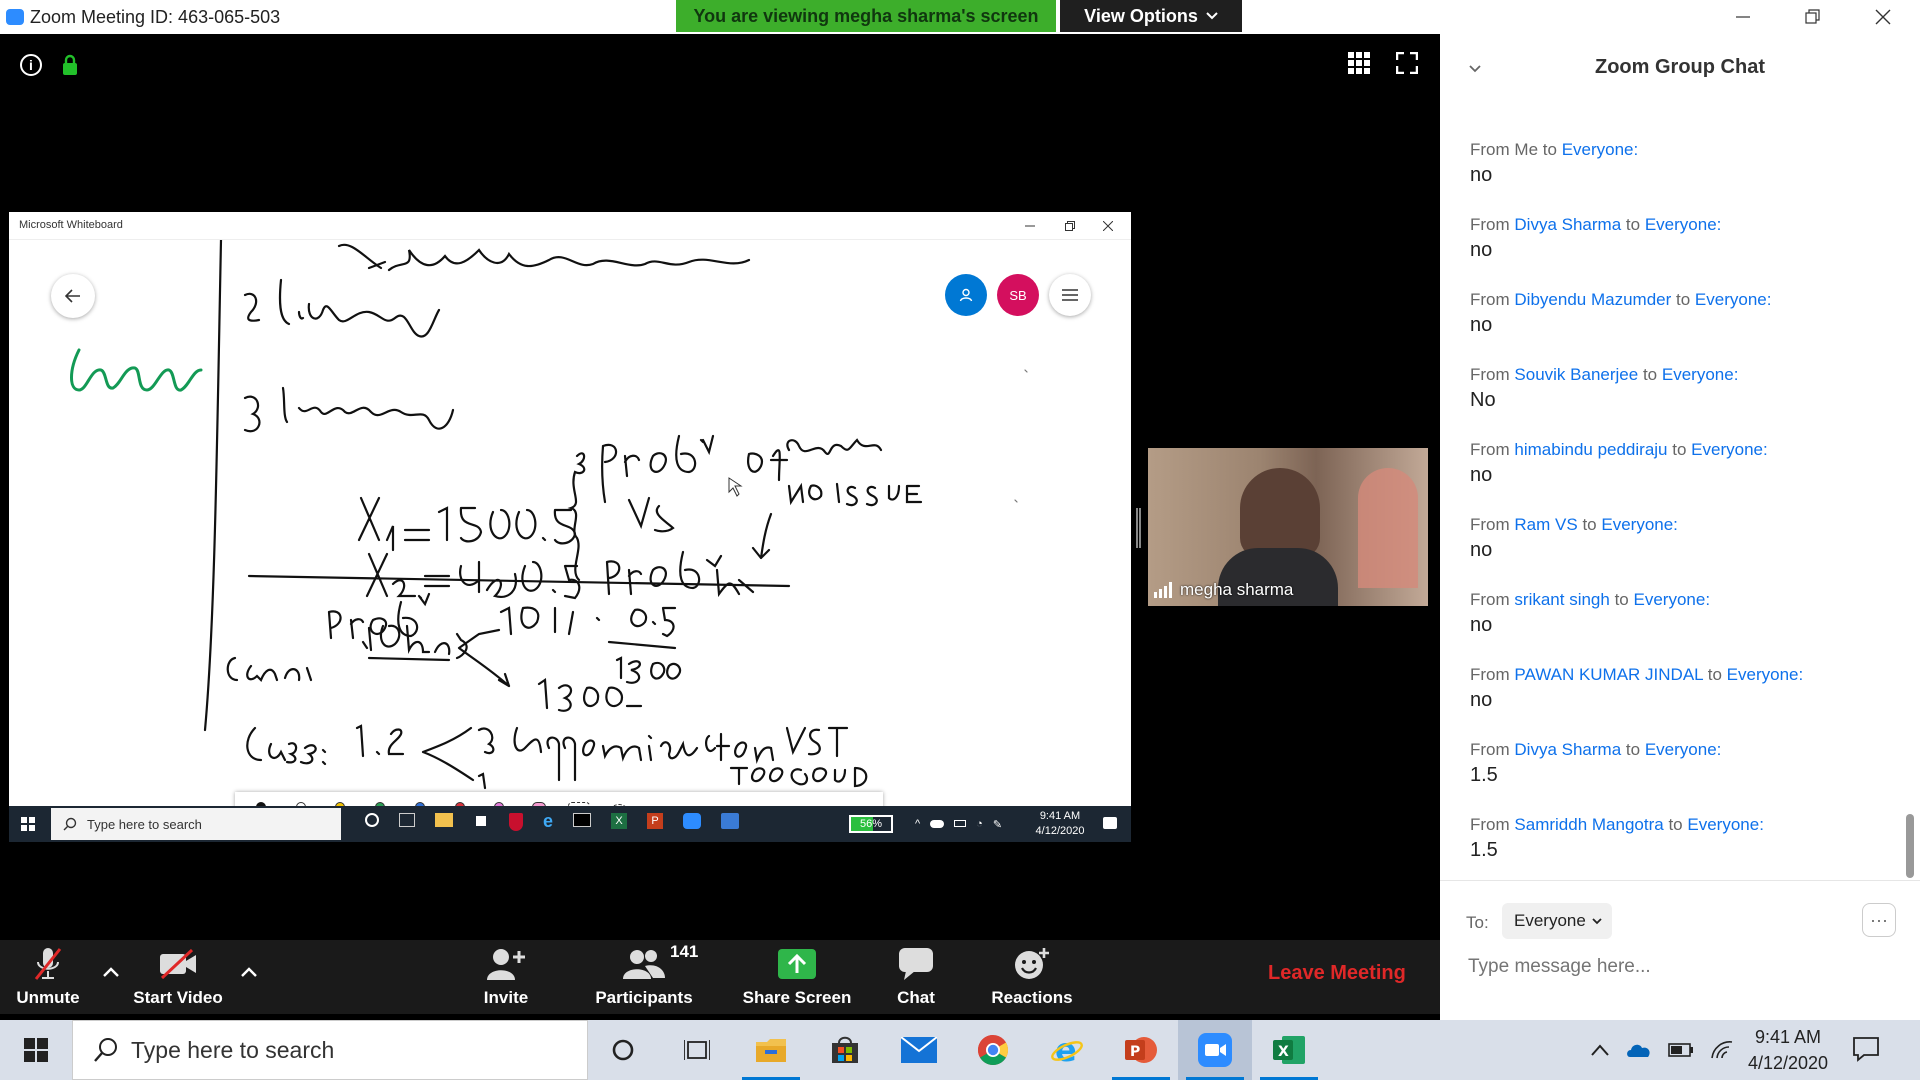 The width and height of the screenshot is (1920, 1080). Describe the element at coordinates (778, 801) in the screenshot. I see `insert-tool: +` at that location.